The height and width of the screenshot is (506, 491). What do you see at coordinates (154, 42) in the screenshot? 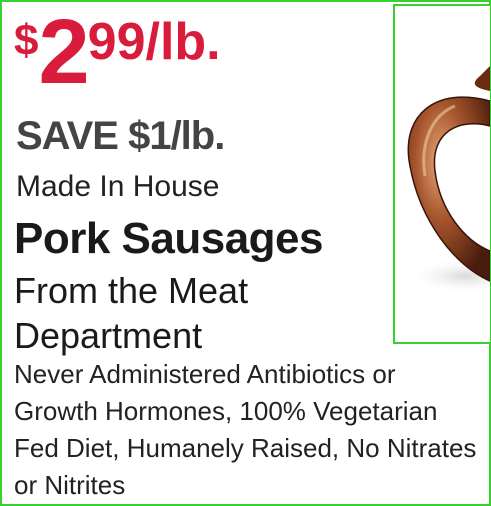
I see `price-cents-unit: 99/lb.` at bounding box center [154, 42].